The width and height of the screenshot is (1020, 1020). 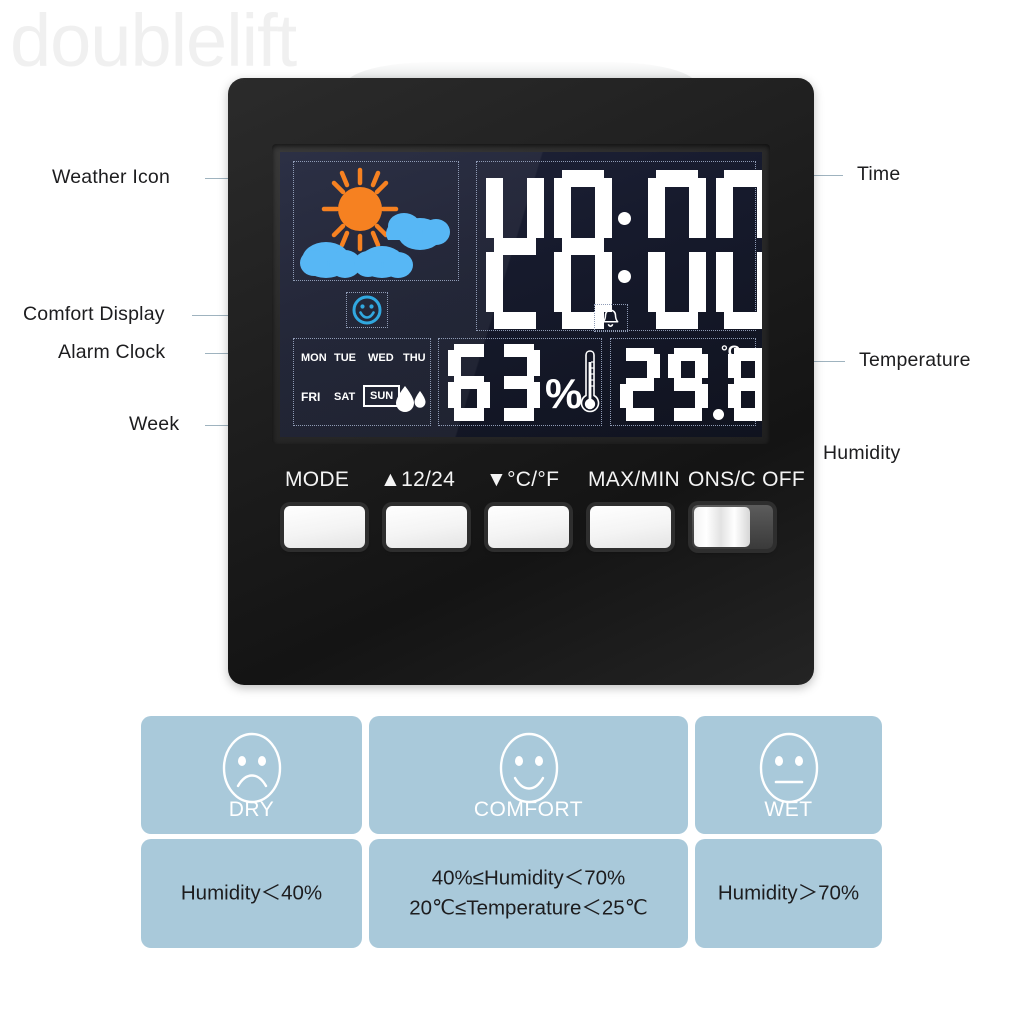 I want to click on button-label-c-f: ▼°C/°F, so click(x=523, y=479).